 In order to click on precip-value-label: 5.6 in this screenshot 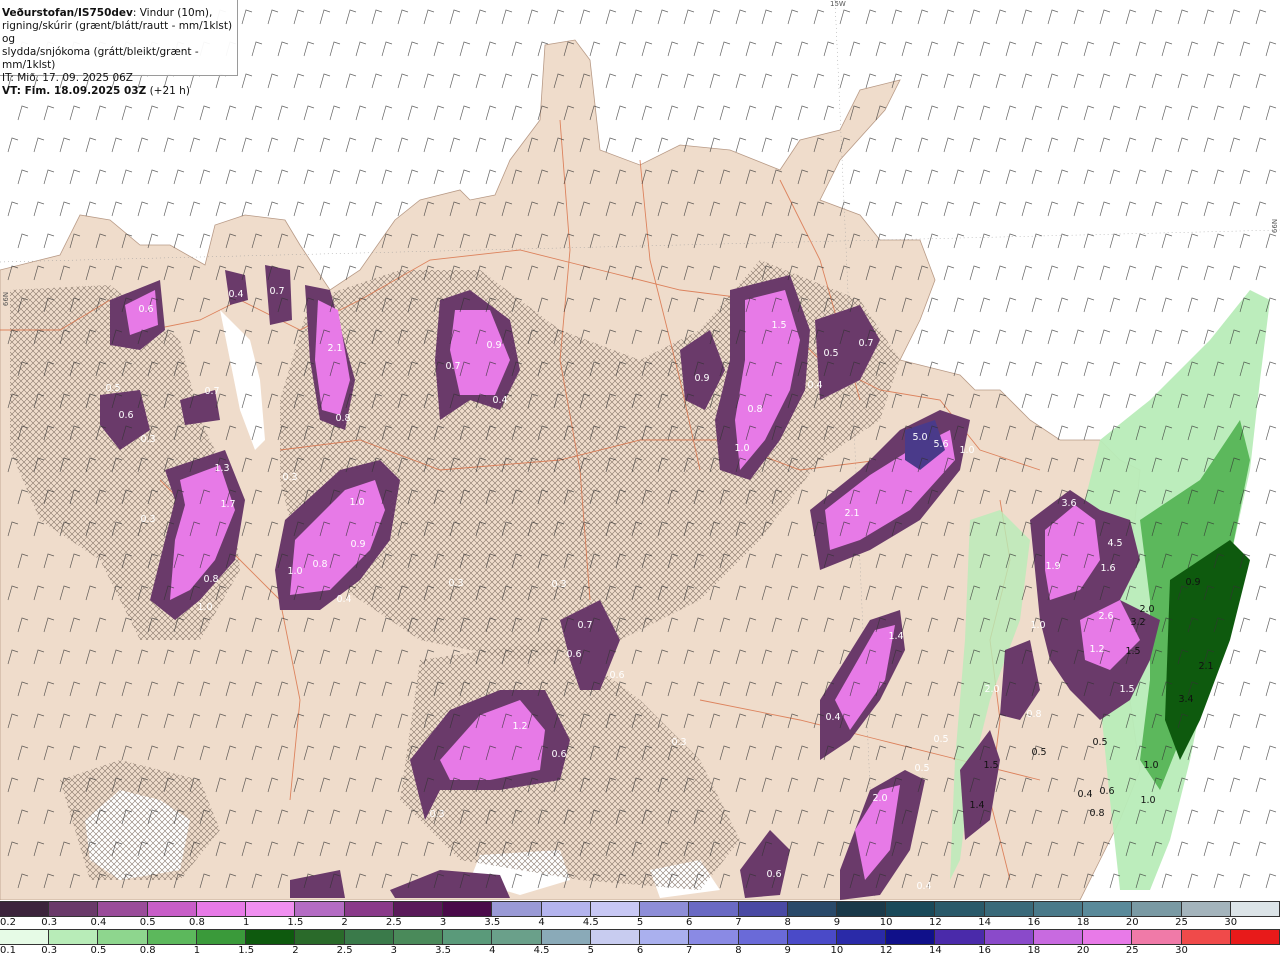, I will do `click(940, 444)`.